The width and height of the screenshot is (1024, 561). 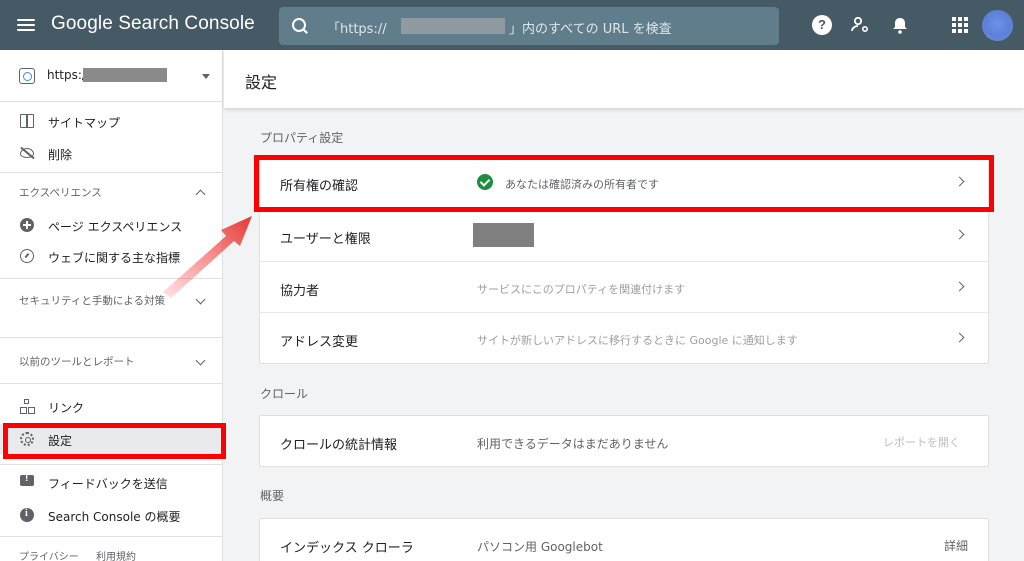 I want to click on sidebar-item-sitemap: サイトマップ, so click(x=111, y=121).